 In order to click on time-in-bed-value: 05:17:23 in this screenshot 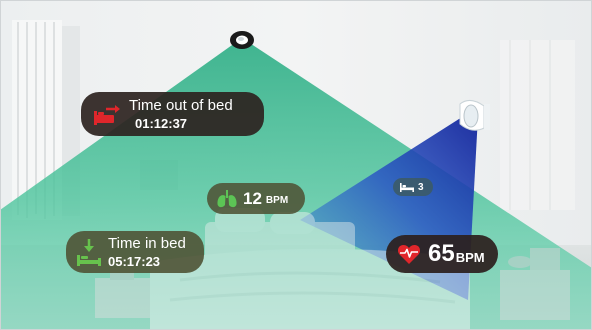, I will do `click(134, 261)`.